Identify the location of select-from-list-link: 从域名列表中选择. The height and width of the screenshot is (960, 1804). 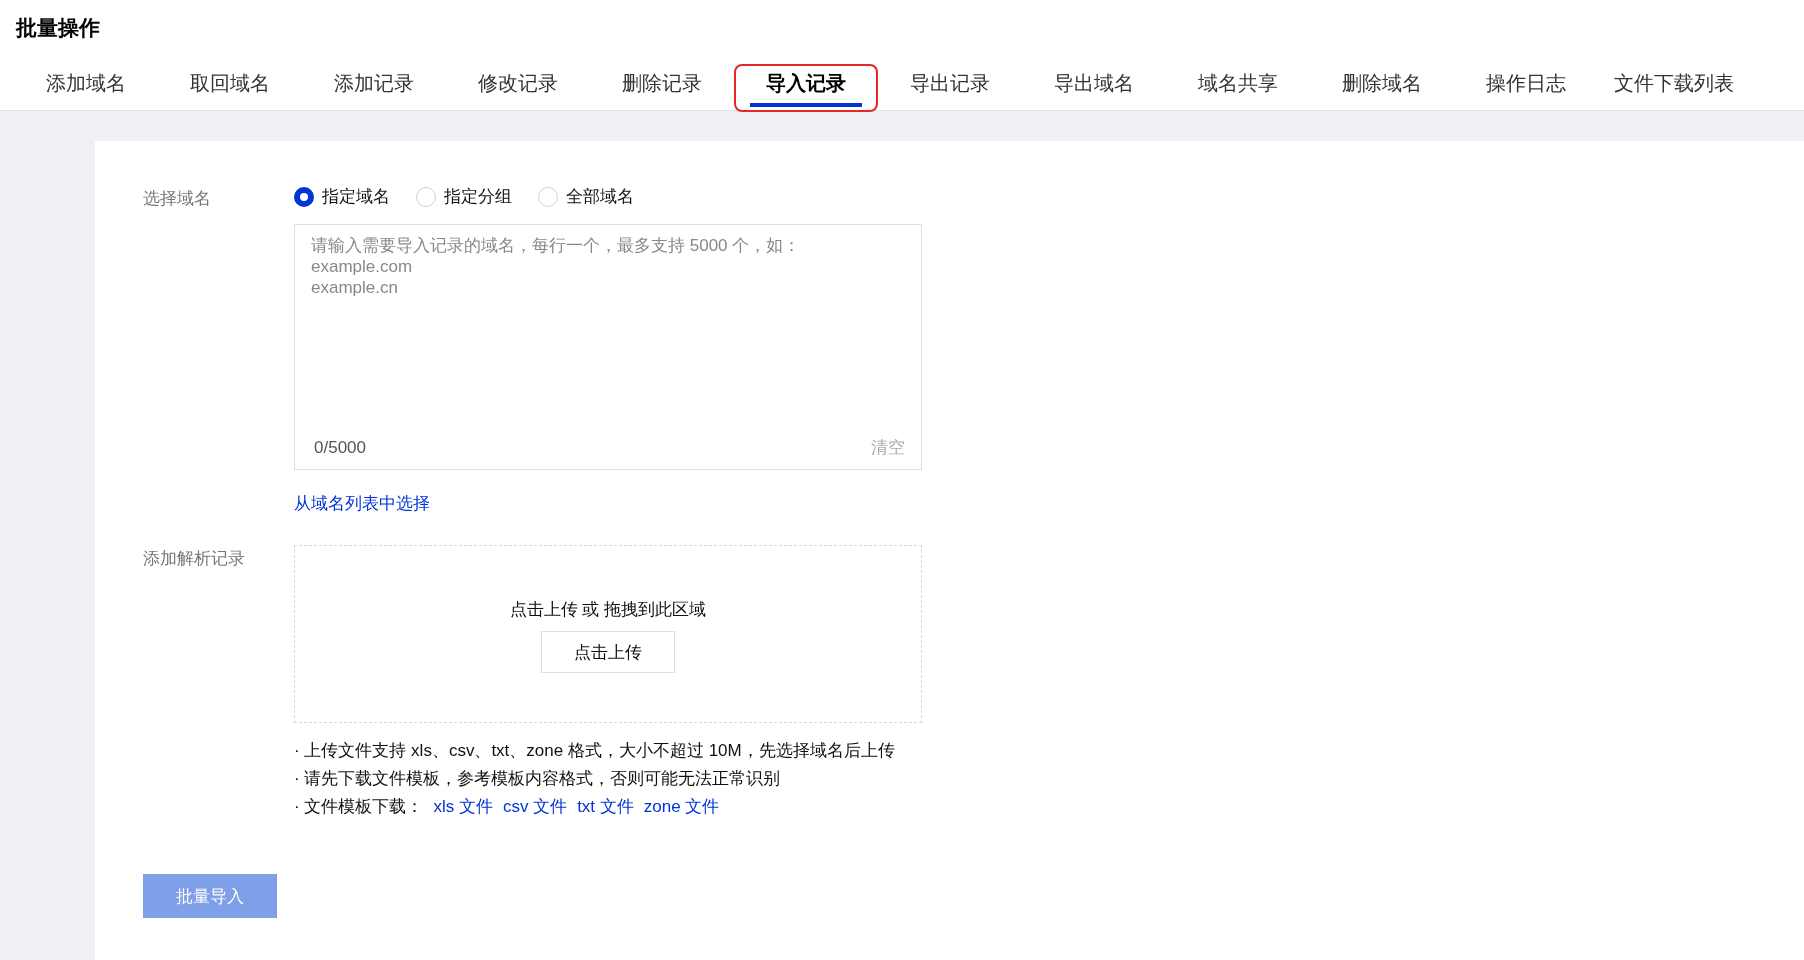
(362, 503).